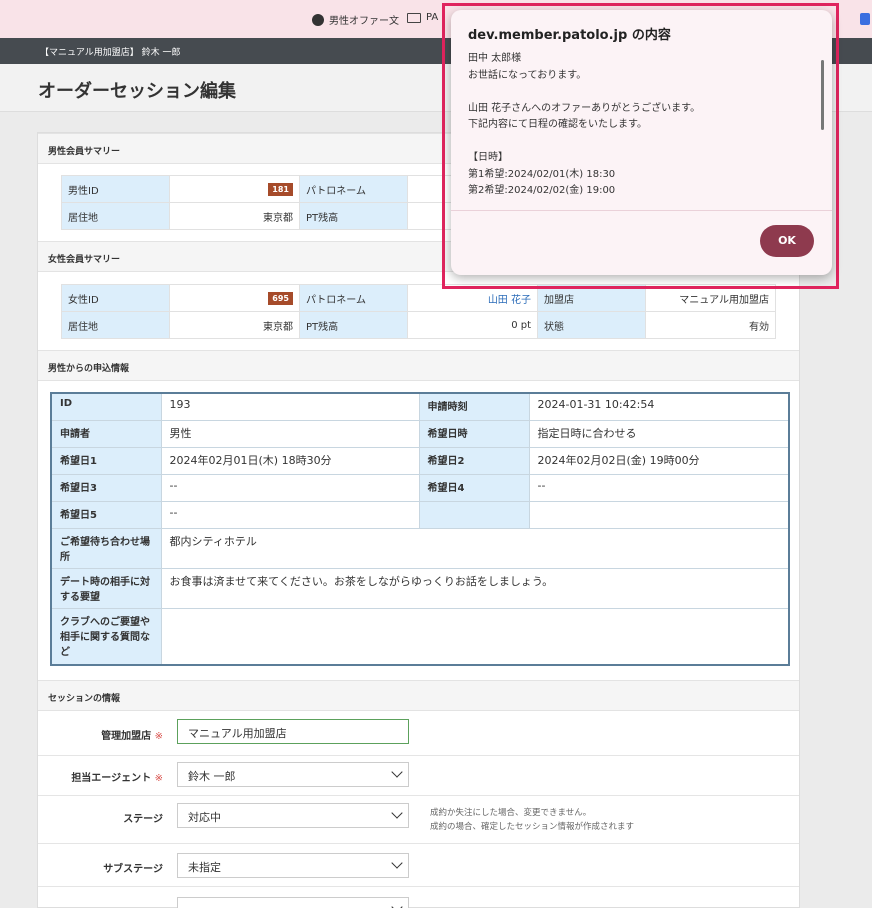 Image resolution: width=872 pixels, height=908 pixels. What do you see at coordinates (353, 298) in the screenshot?
I see `female-patoro-label: パトロネーム` at bounding box center [353, 298].